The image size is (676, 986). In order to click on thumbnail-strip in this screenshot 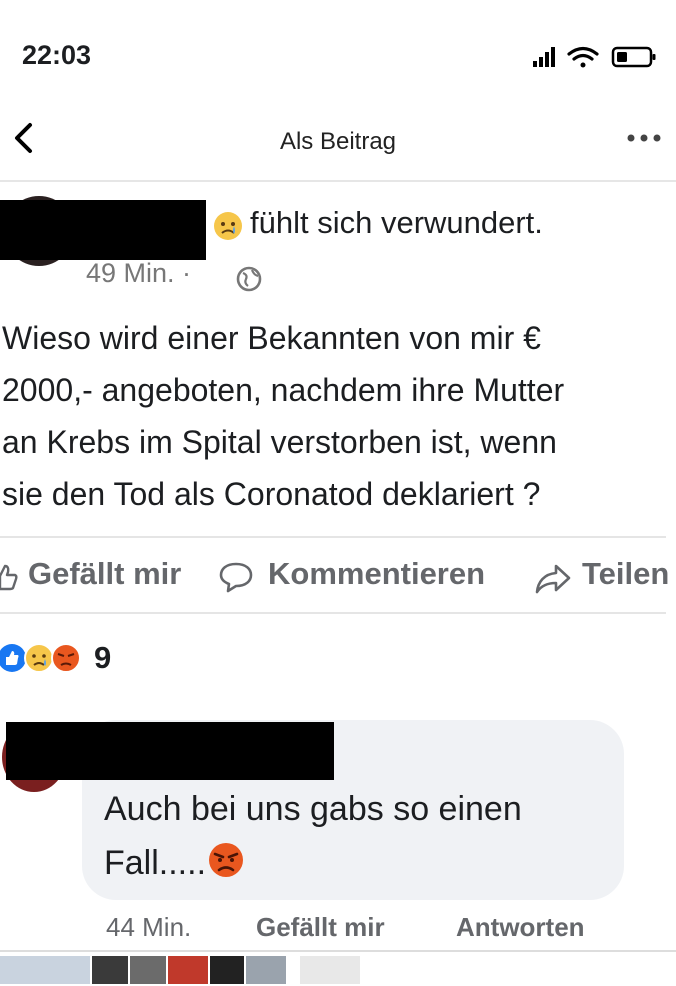, I will do `click(338, 968)`.